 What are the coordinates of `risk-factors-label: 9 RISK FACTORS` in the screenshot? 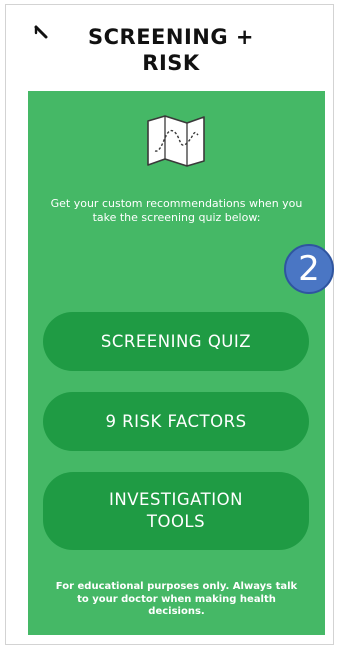 It's located at (176, 421).